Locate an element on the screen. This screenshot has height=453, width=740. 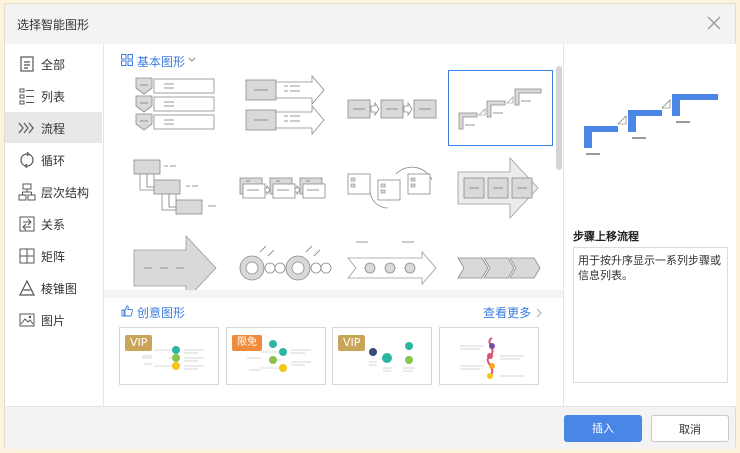
dialog-footer: 插入 取消 is located at coordinates (370, 427).